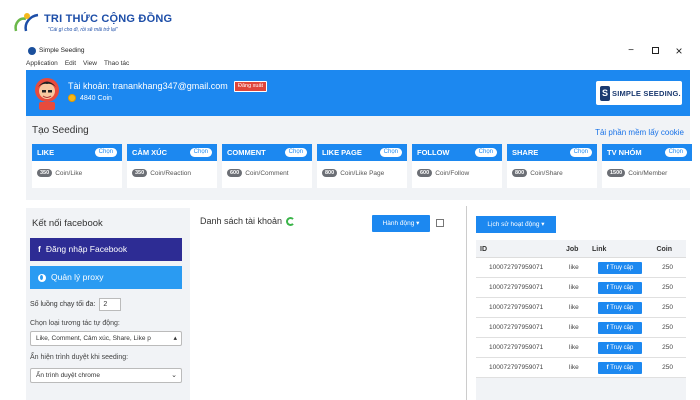 This screenshot has height=400, width=700. Describe the element at coordinates (62, 50) in the screenshot. I see `window-title: Simple Seeding` at that location.